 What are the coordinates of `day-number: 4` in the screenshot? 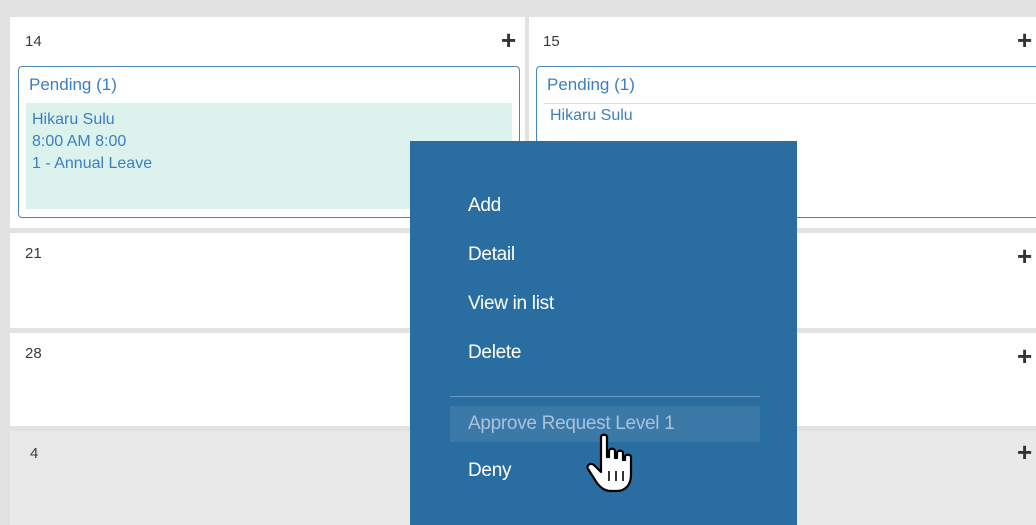 It's located at (34, 453).